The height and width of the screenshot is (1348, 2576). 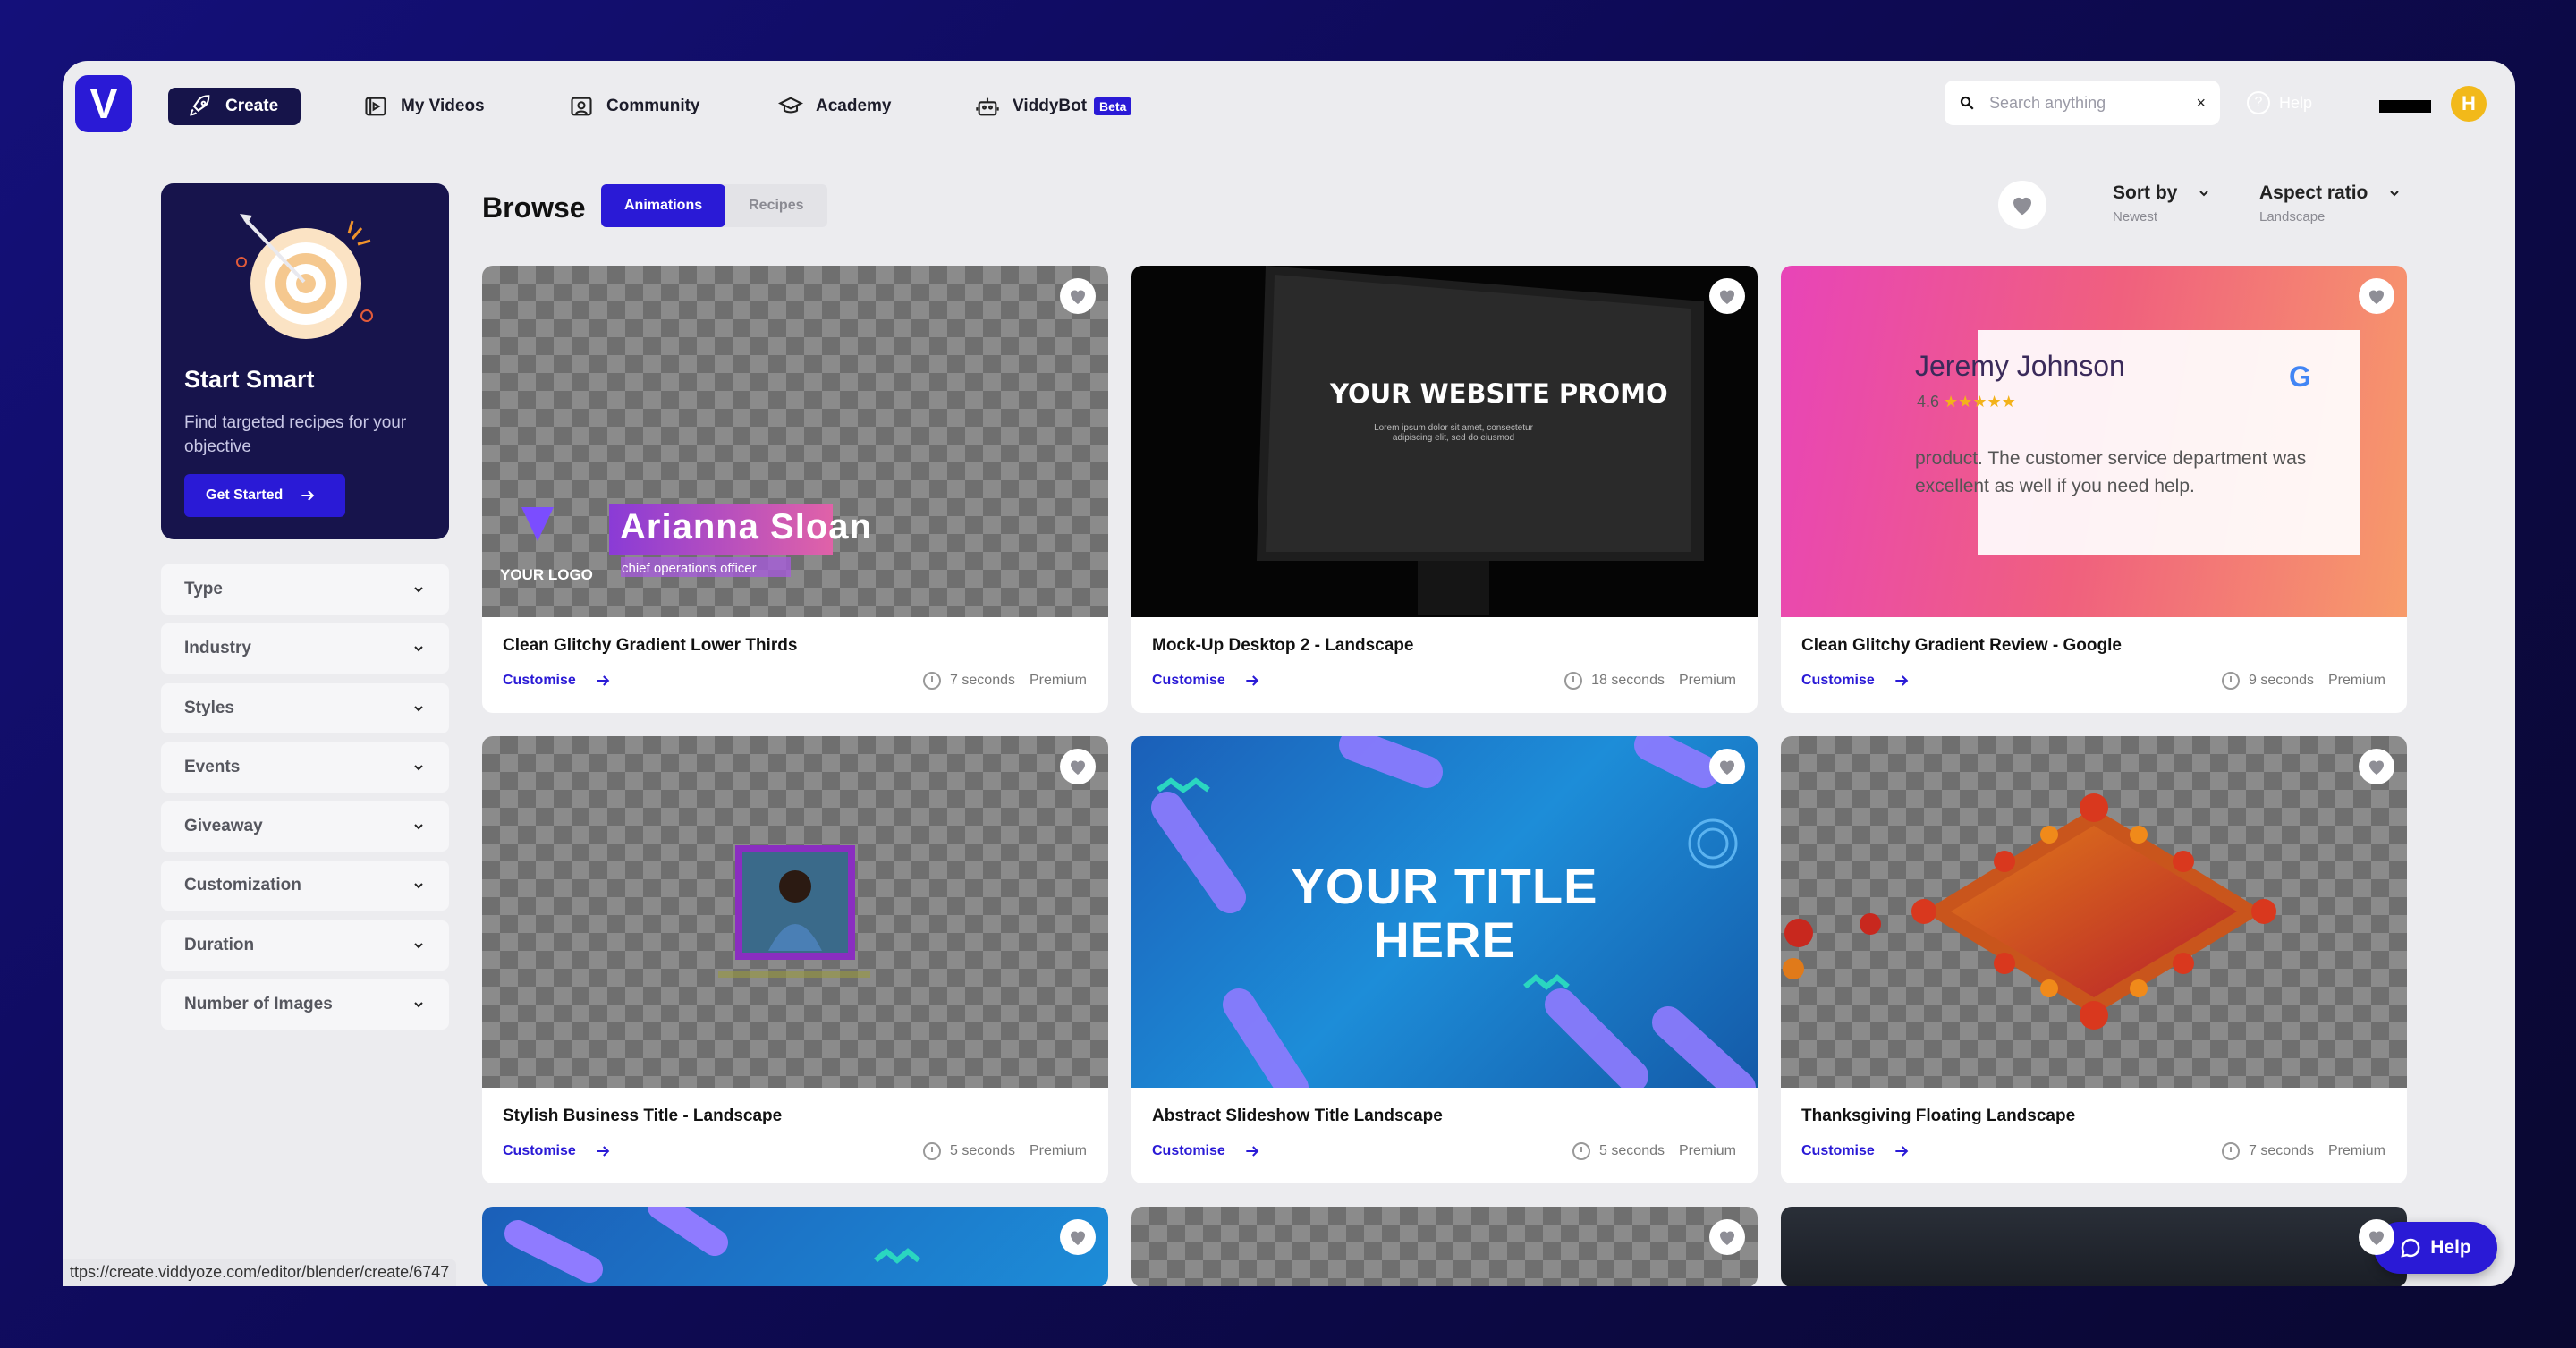 What do you see at coordinates (643, 1115) in the screenshot?
I see `template-title: Stylish Business Title - Landscape` at bounding box center [643, 1115].